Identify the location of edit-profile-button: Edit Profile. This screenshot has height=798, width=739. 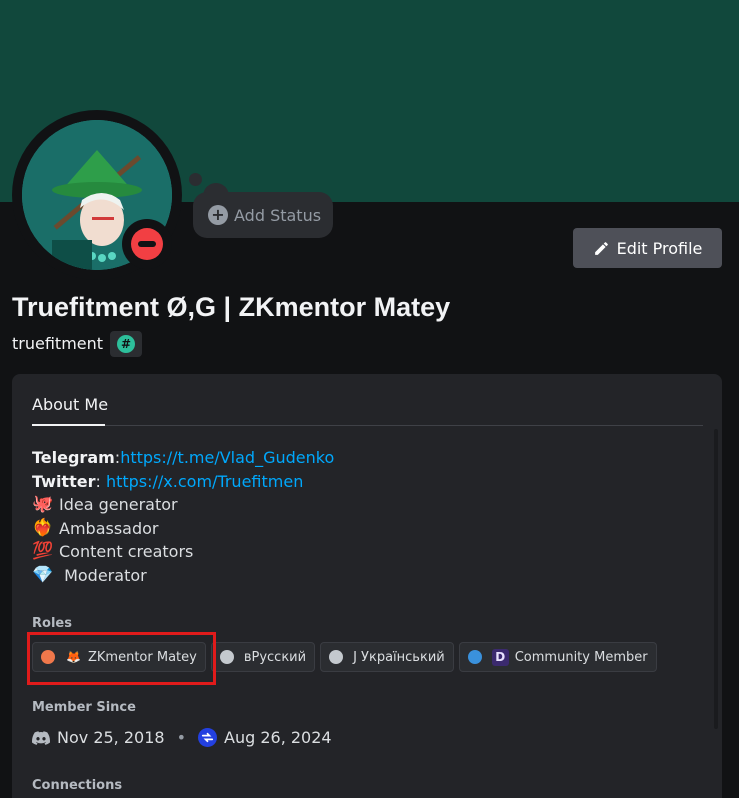
(647, 248).